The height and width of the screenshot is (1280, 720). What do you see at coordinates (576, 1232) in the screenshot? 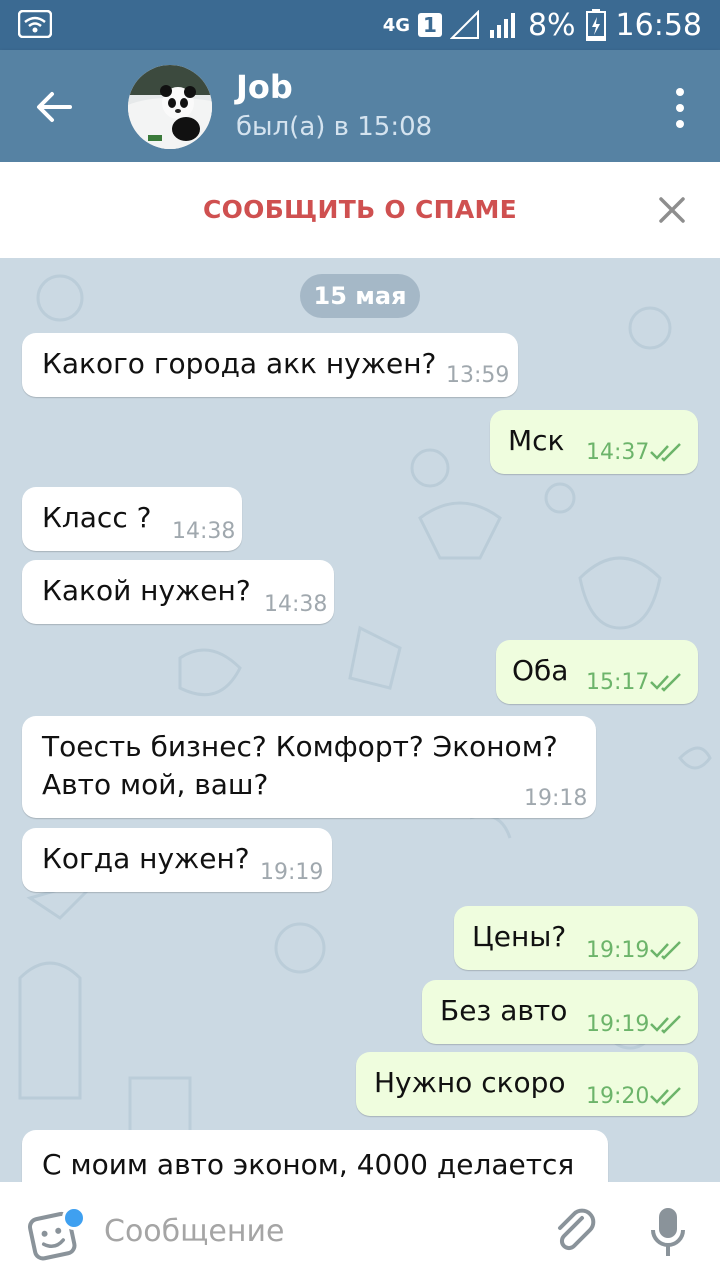
I see `attach-paperclip-icon` at bounding box center [576, 1232].